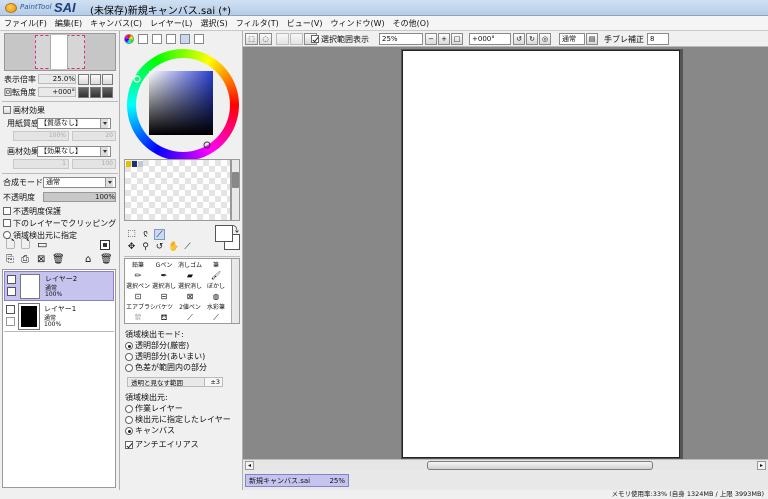  I want to click on blend-mode-select: 通常, so click(79, 182).